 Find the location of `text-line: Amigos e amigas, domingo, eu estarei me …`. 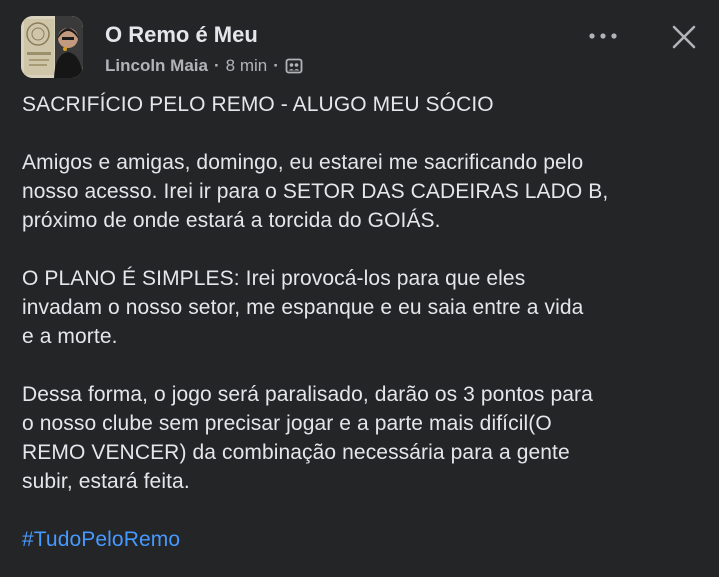

text-line: Amigos e amigas, domingo, eu estarei me … is located at coordinates (303, 162).